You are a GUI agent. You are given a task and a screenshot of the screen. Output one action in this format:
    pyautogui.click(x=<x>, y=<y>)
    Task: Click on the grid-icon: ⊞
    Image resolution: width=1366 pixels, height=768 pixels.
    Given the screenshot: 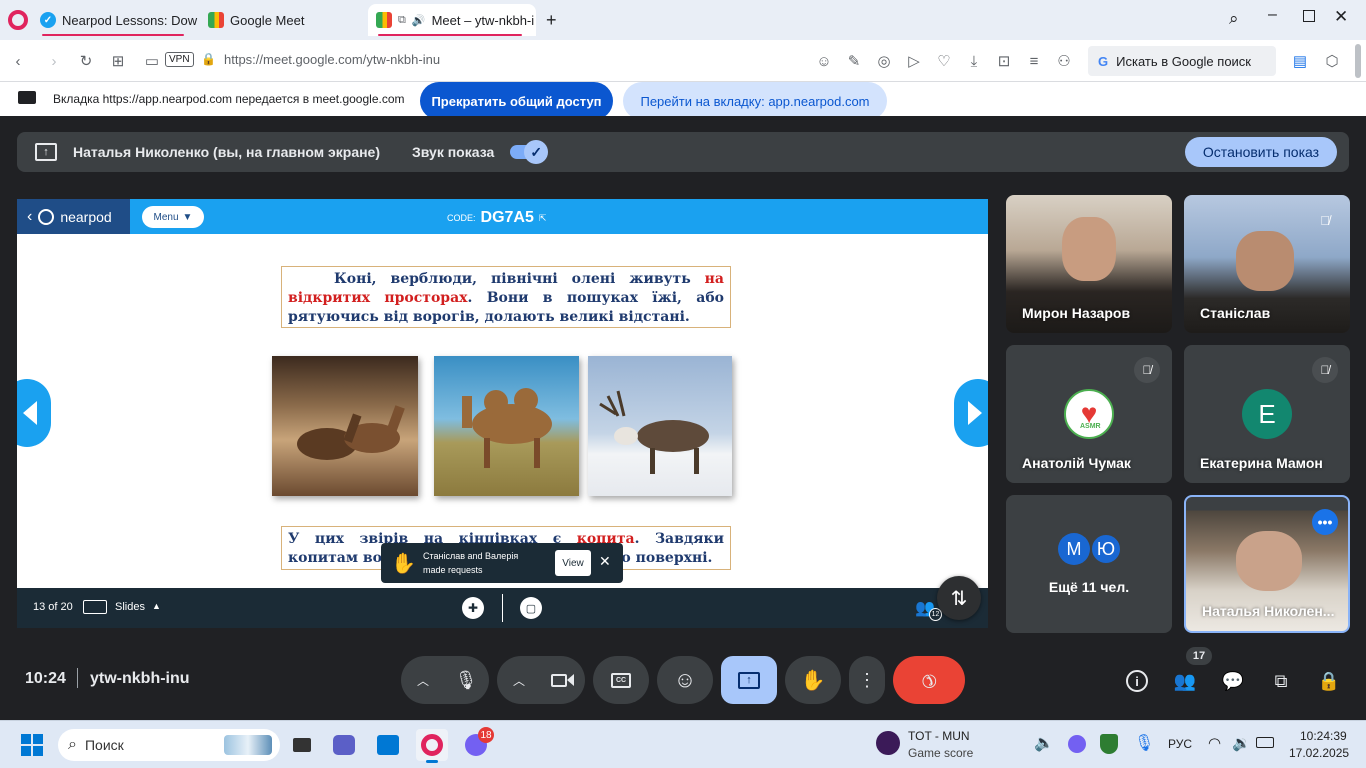 What is the action you would take?
    pyautogui.click(x=118, y=61)
    